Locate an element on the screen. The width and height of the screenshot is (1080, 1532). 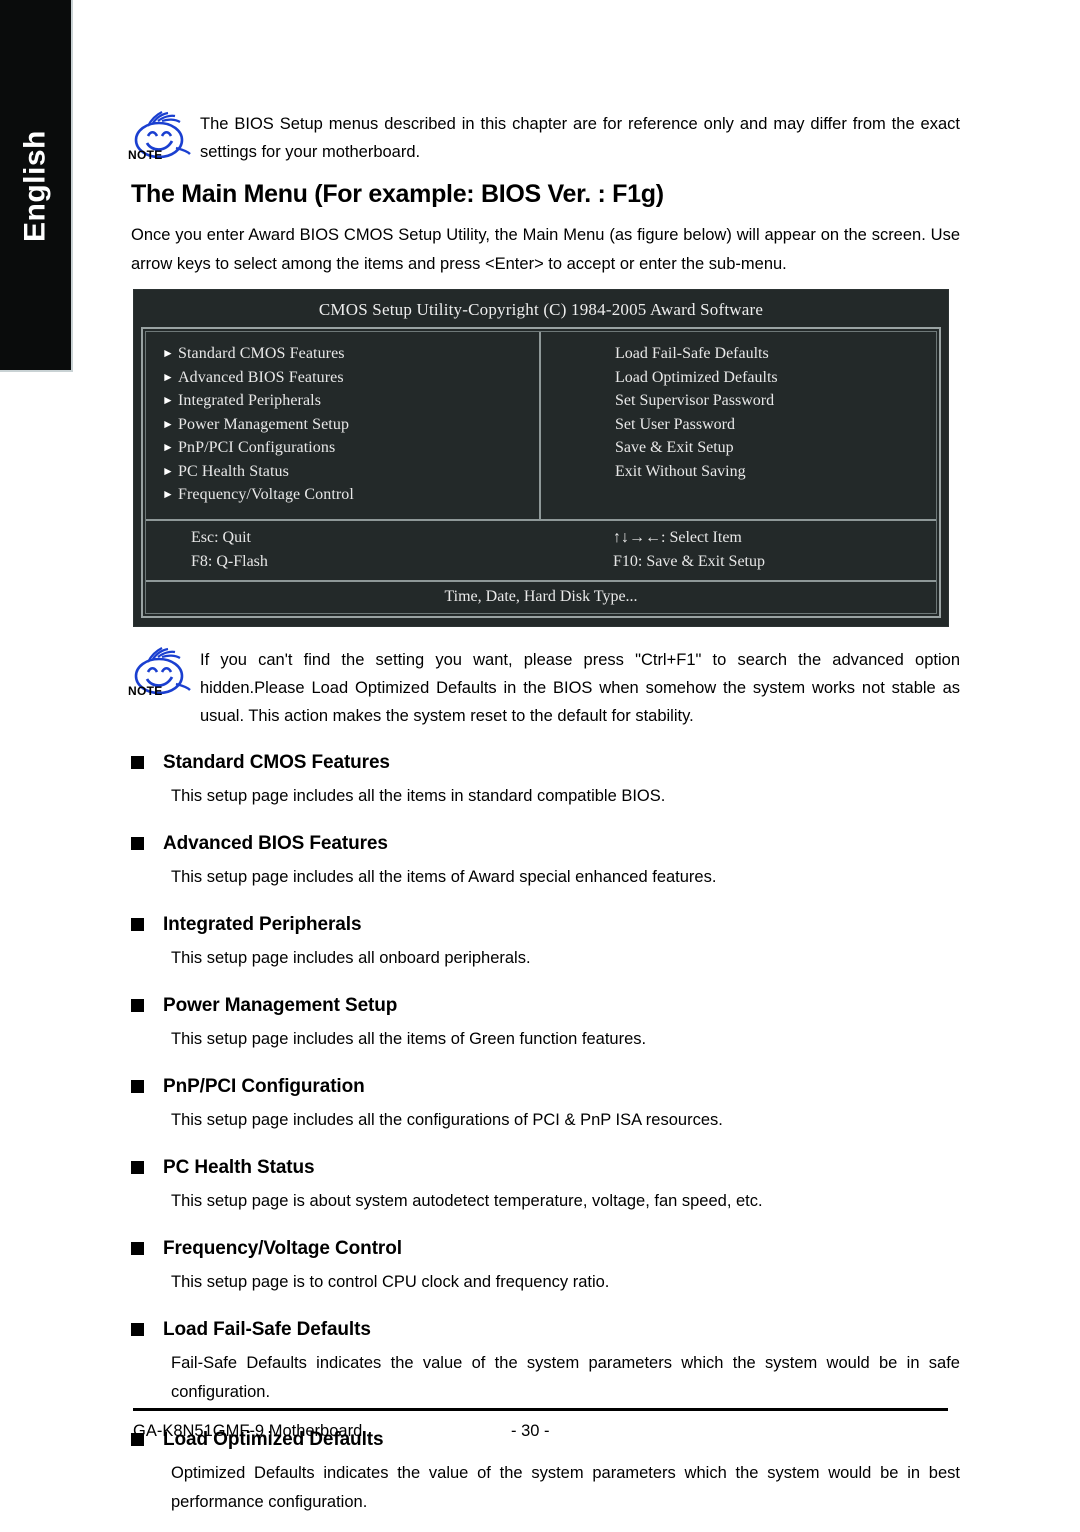
section-heading-label: Load Fail-Safe Defaults is located at coordinates (267, 1329).